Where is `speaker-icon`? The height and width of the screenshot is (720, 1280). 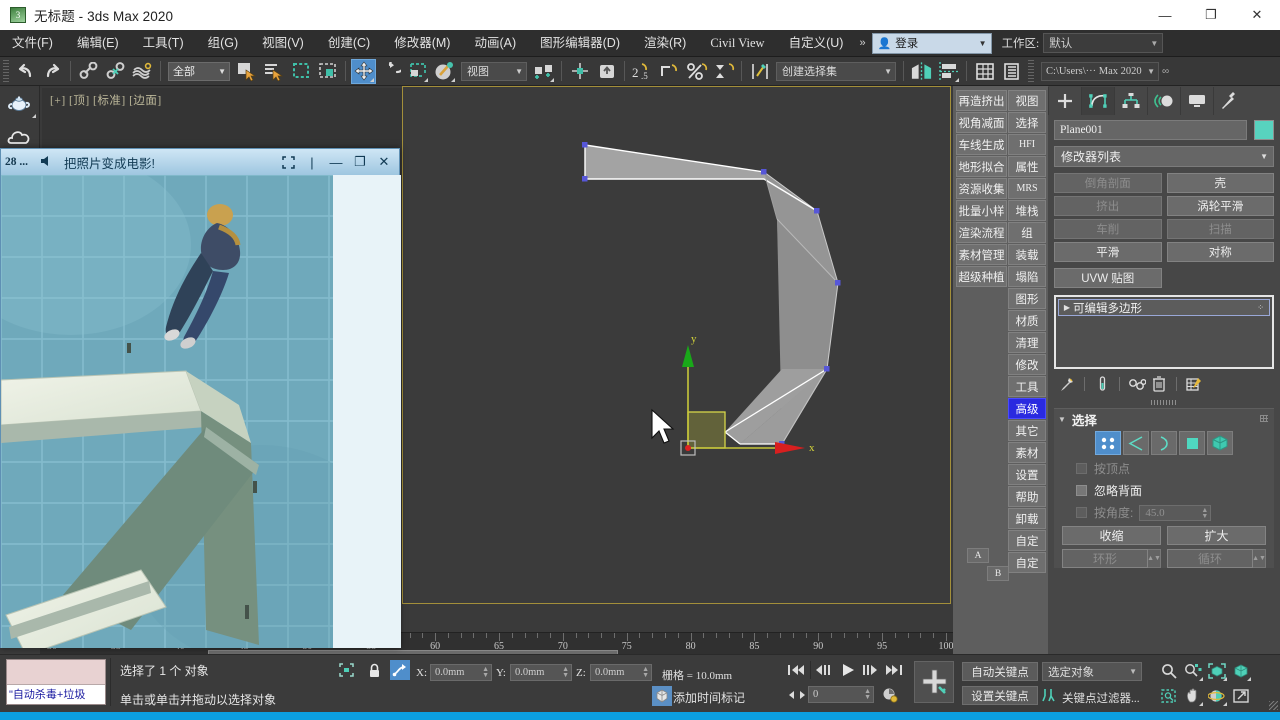 speaker-icon is located at coordinates (47, 162).